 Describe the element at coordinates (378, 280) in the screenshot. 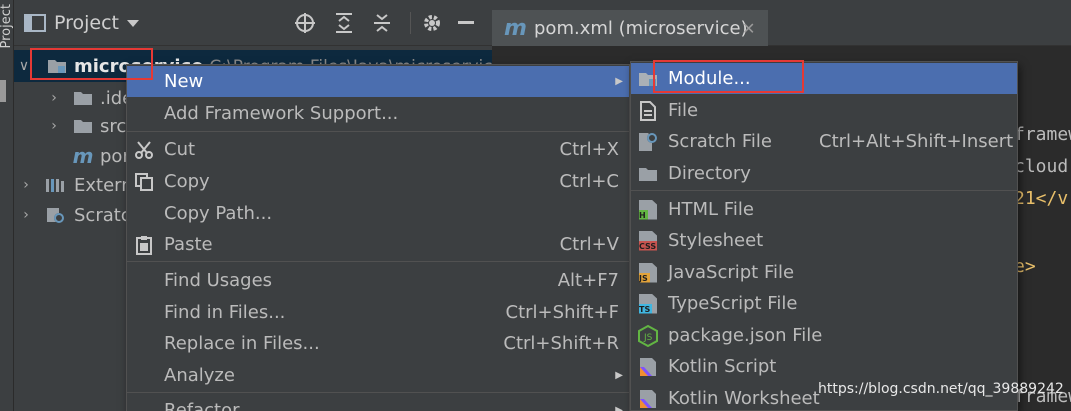

I see `menu-item-find-usages: Find Usages Alt+F7` at that location.